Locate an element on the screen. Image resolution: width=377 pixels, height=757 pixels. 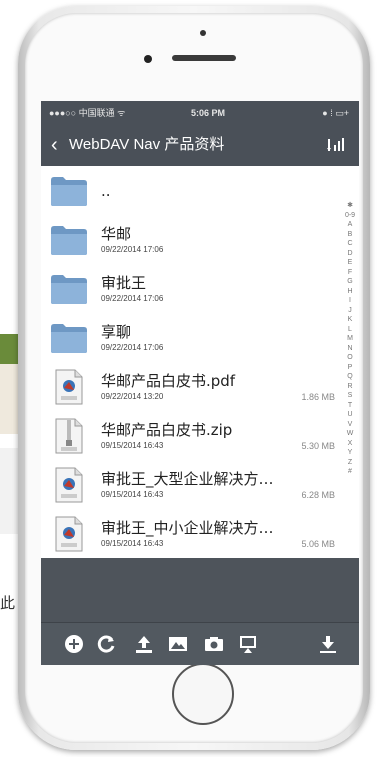
file-row: 审批王_中小企业解决方… 09/15/2014 16:43 5.06 MB is located at coordinates (191, 534).